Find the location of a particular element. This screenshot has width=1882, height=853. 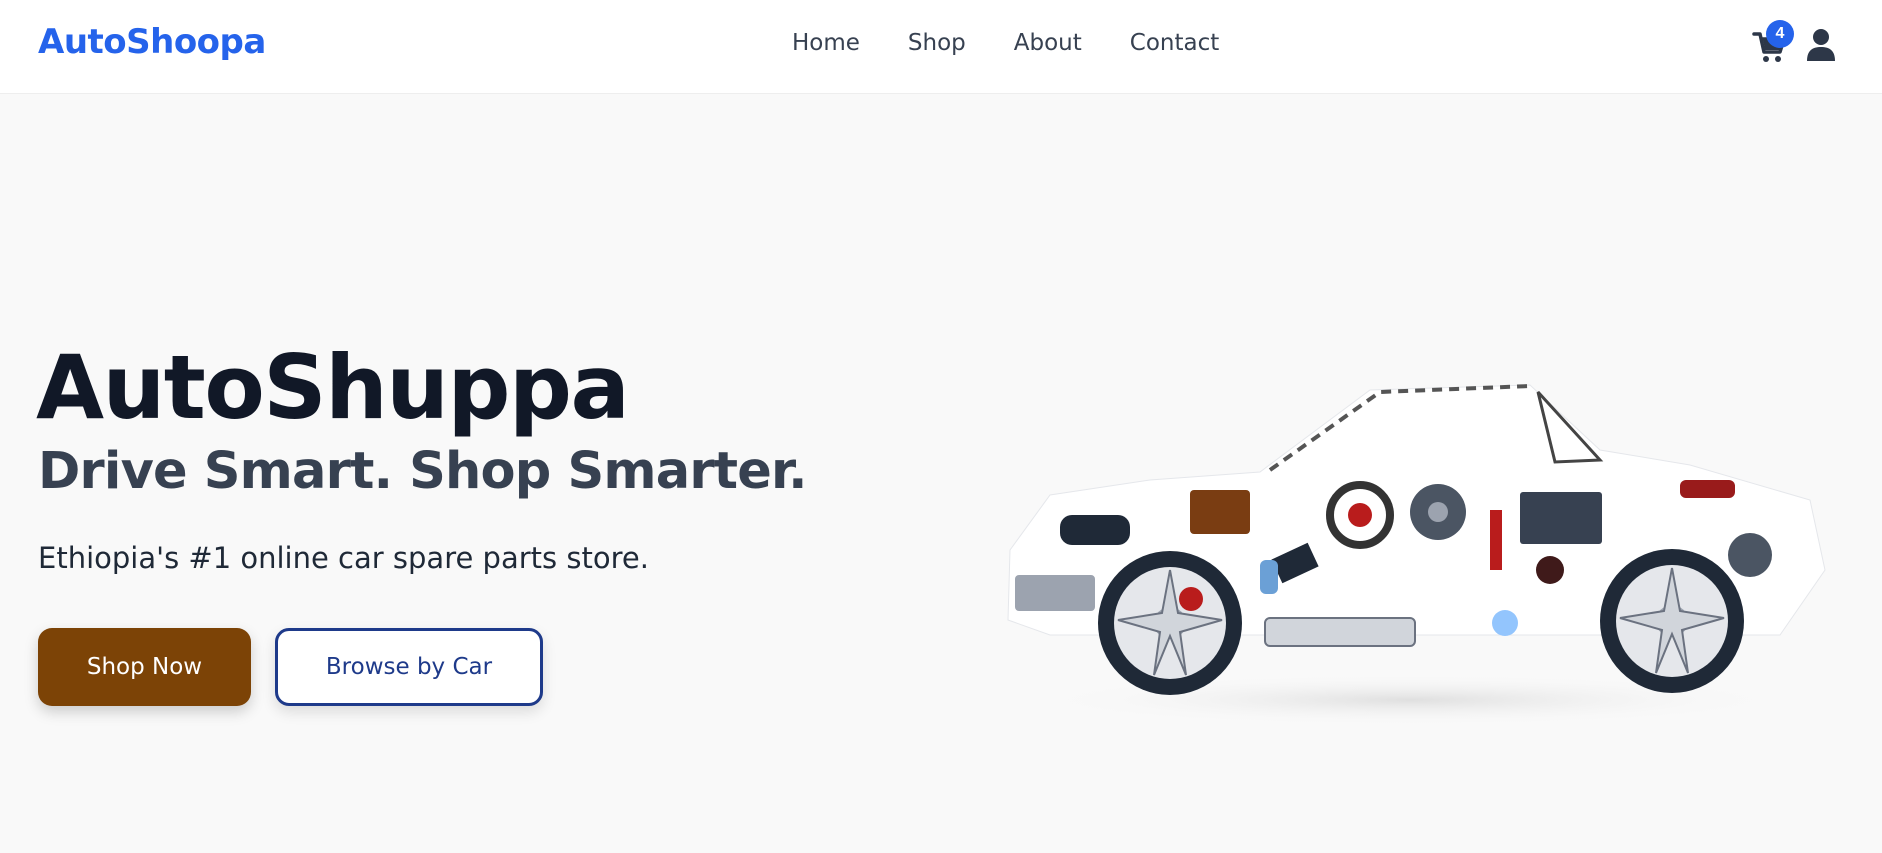

brand-logo: AutoShoopa is located at coordinates (152, 42).